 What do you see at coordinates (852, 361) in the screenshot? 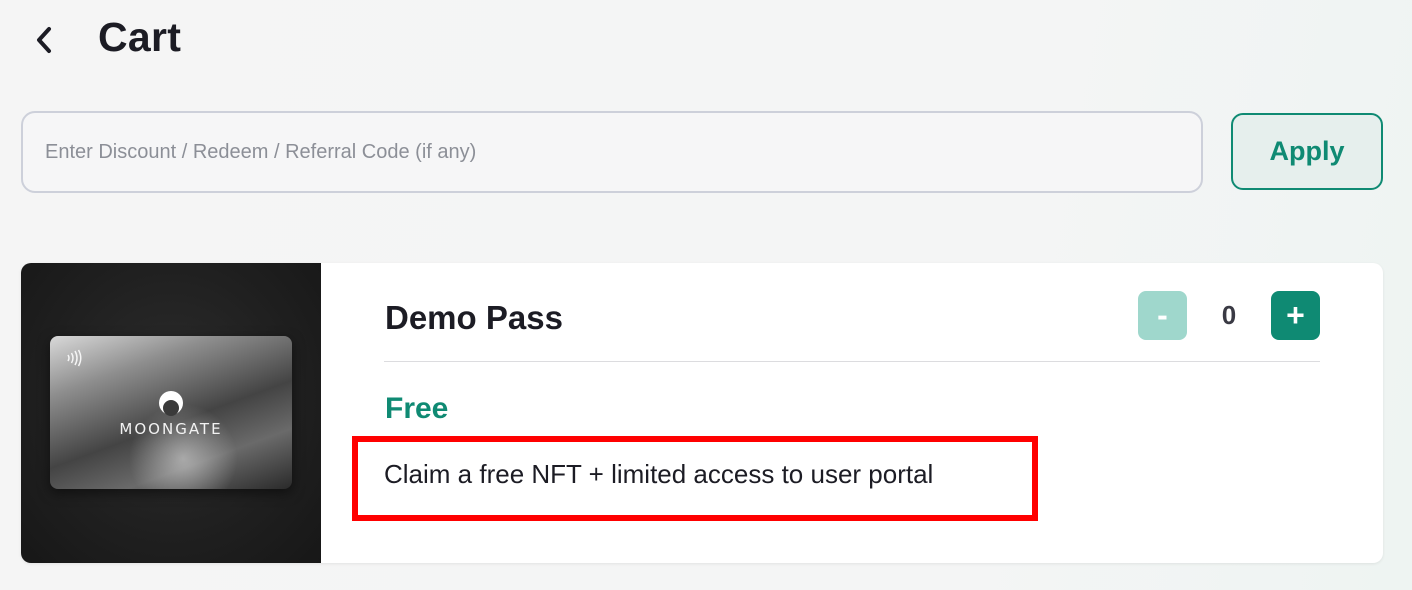
I see `divider` at bounding box center [852, 361].